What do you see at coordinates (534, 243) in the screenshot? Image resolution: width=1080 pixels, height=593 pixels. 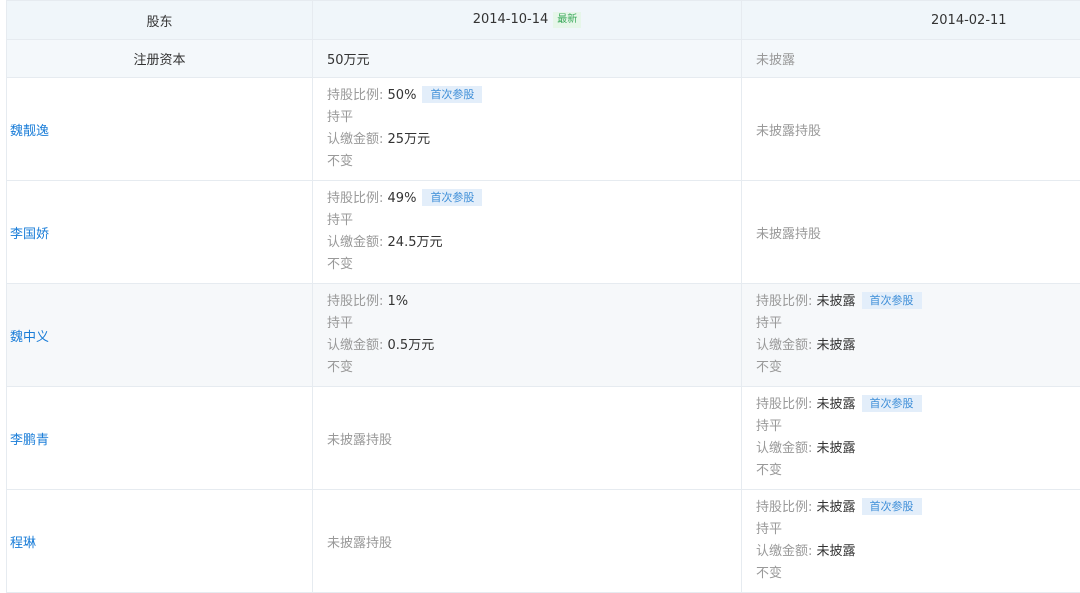 I see `amount-line: 认缴金额: 24.5万元` at bounding box center [534, 243].